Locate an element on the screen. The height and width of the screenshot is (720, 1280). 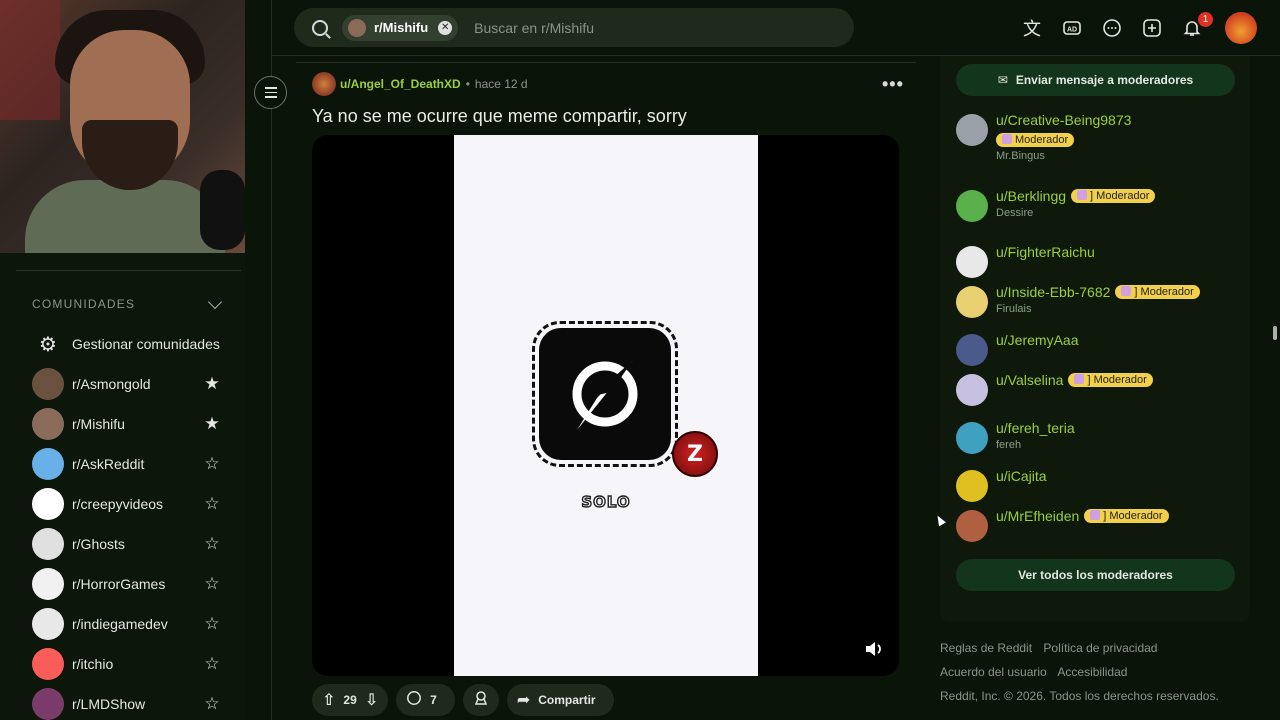
search-input: Buscar en r/Mishifu is located at coordinates (534, 28).